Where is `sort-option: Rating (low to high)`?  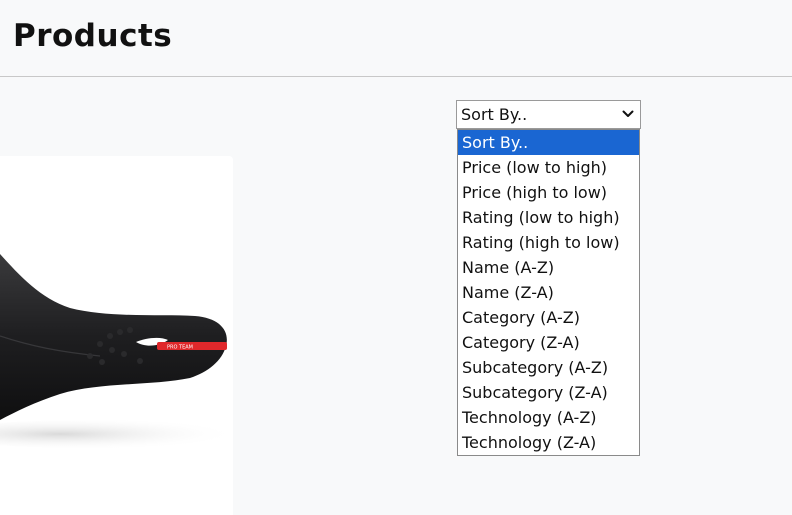 sort-option: Rating (low to high) is located at coordinates (548, 217).